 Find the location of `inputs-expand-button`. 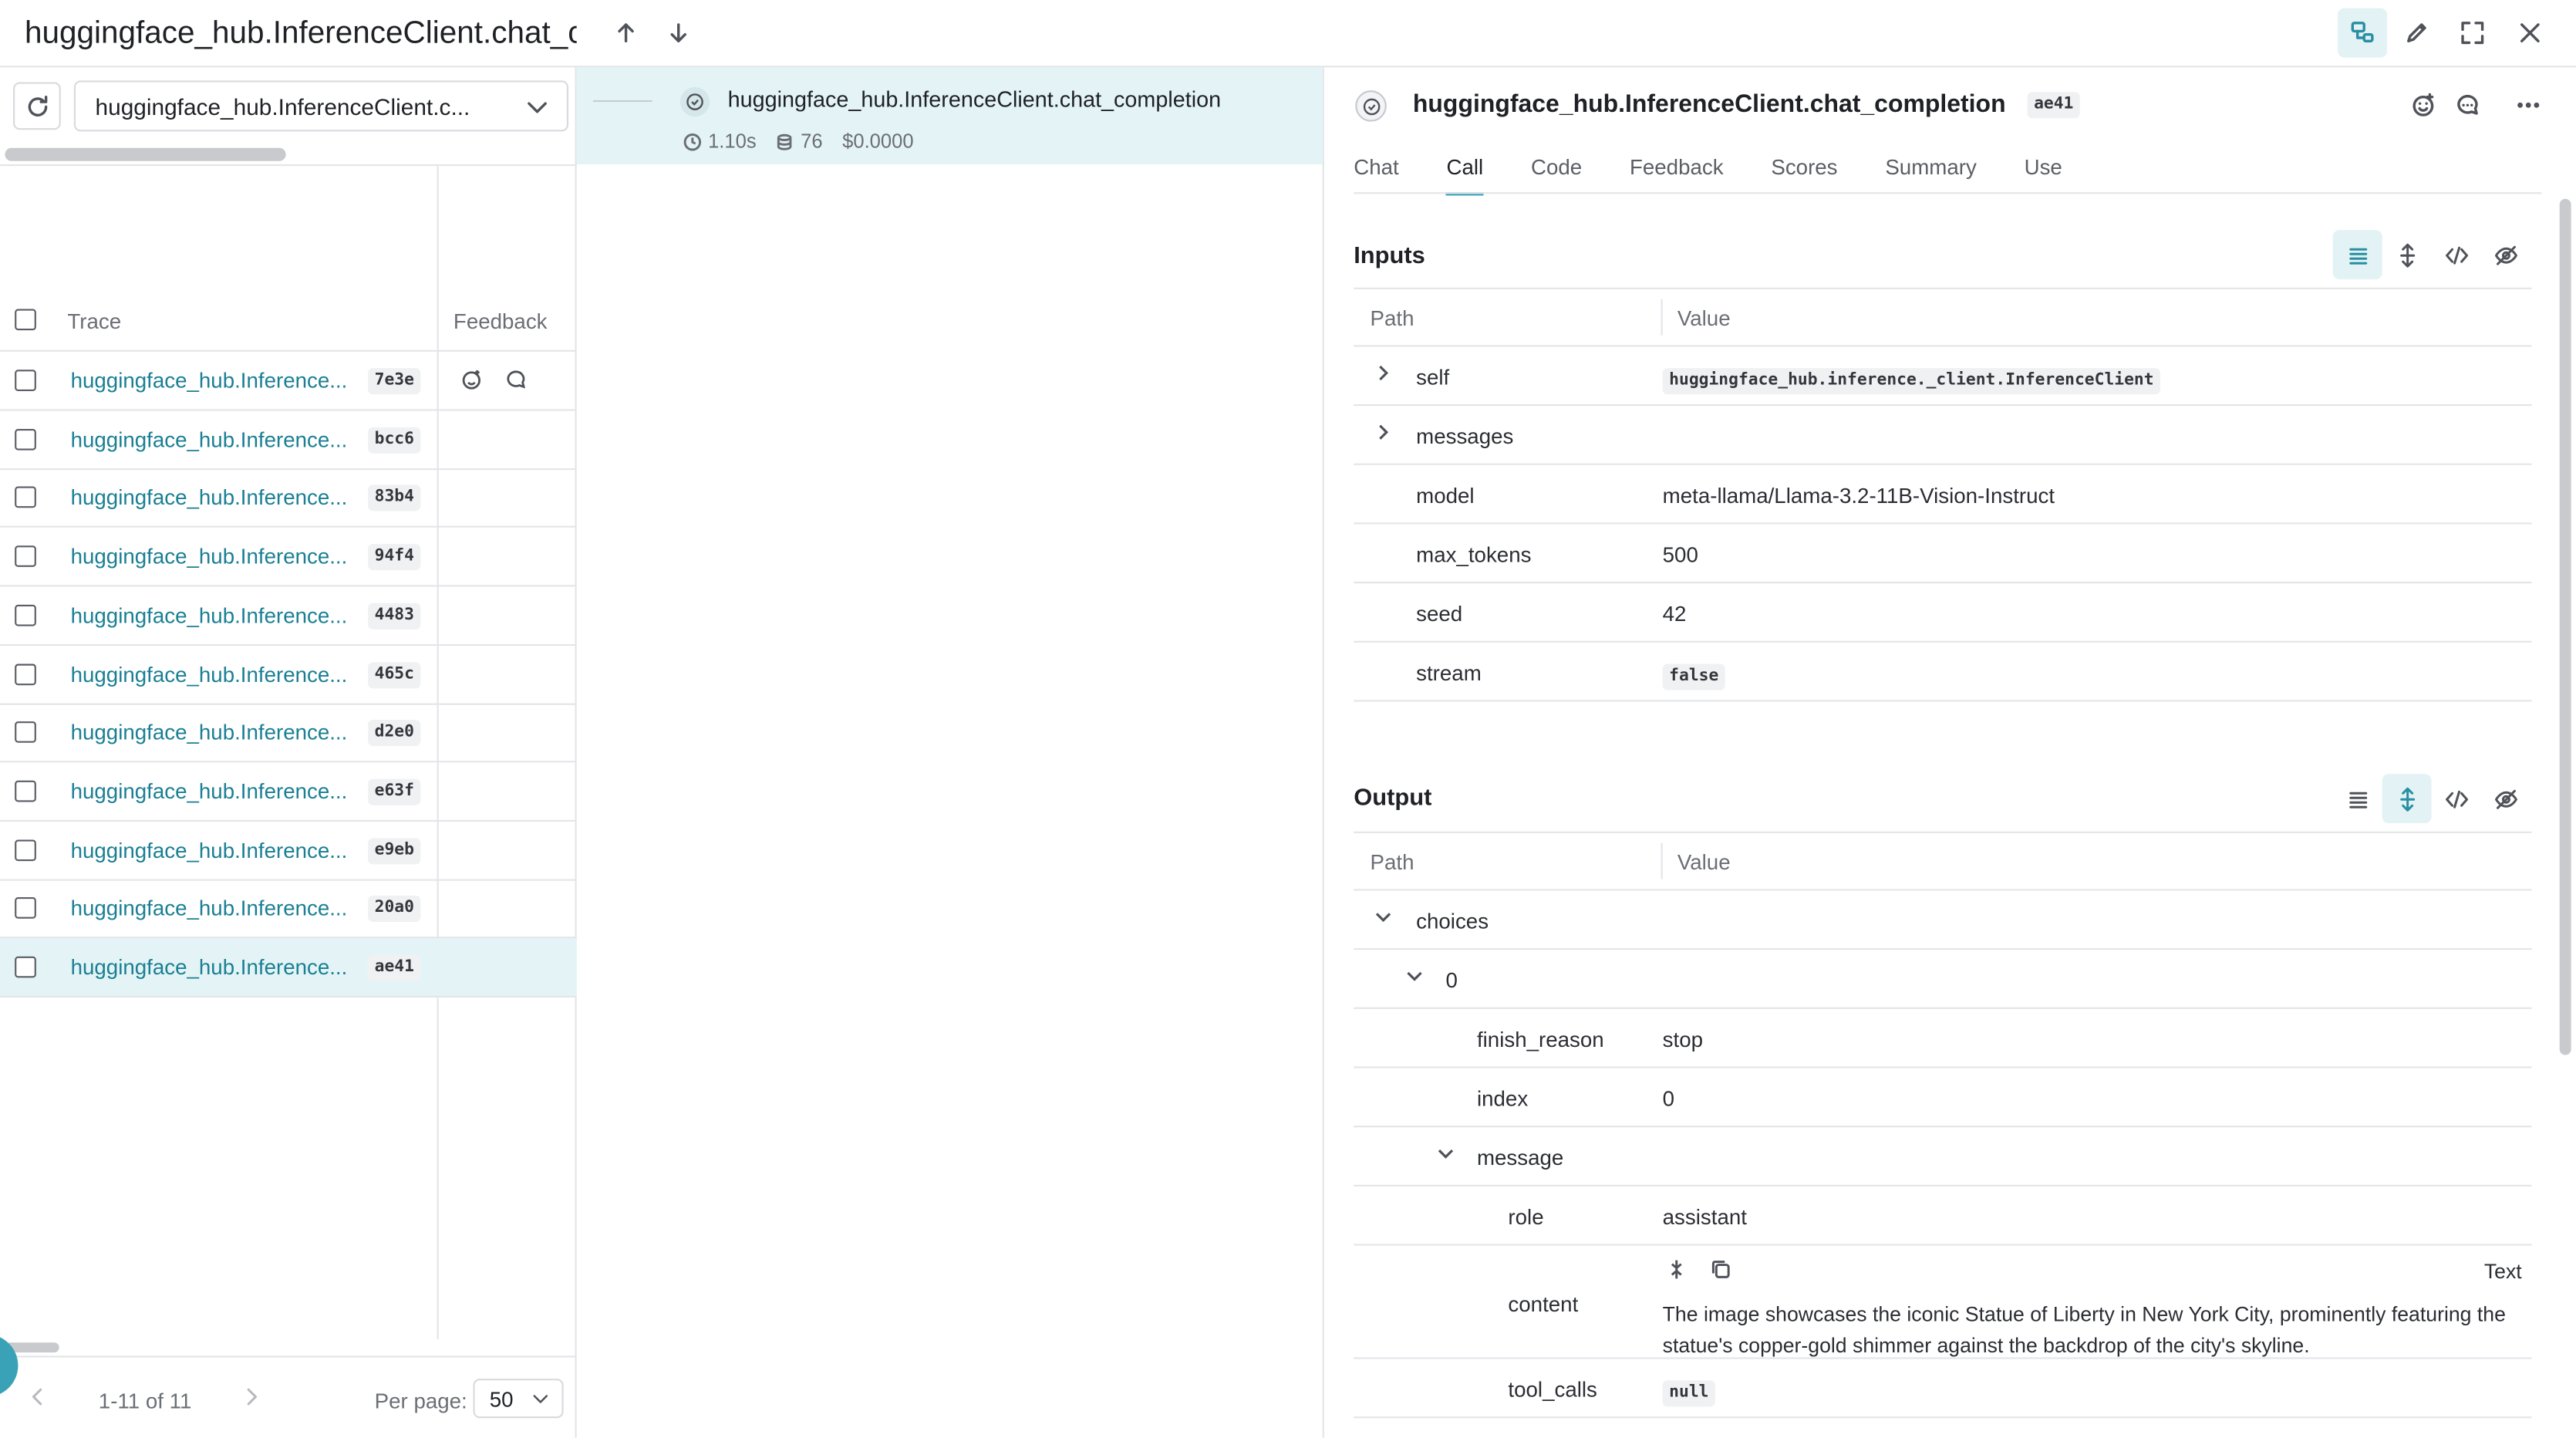

inputs-expand-button is located at coordinates (2407, 254).